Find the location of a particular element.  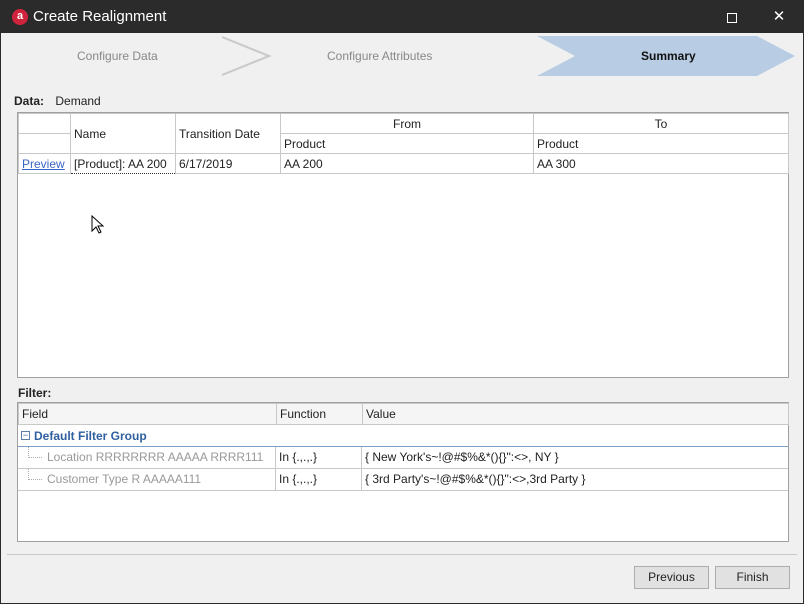

close-icon: ✕ is located at coordinates (779, 16).